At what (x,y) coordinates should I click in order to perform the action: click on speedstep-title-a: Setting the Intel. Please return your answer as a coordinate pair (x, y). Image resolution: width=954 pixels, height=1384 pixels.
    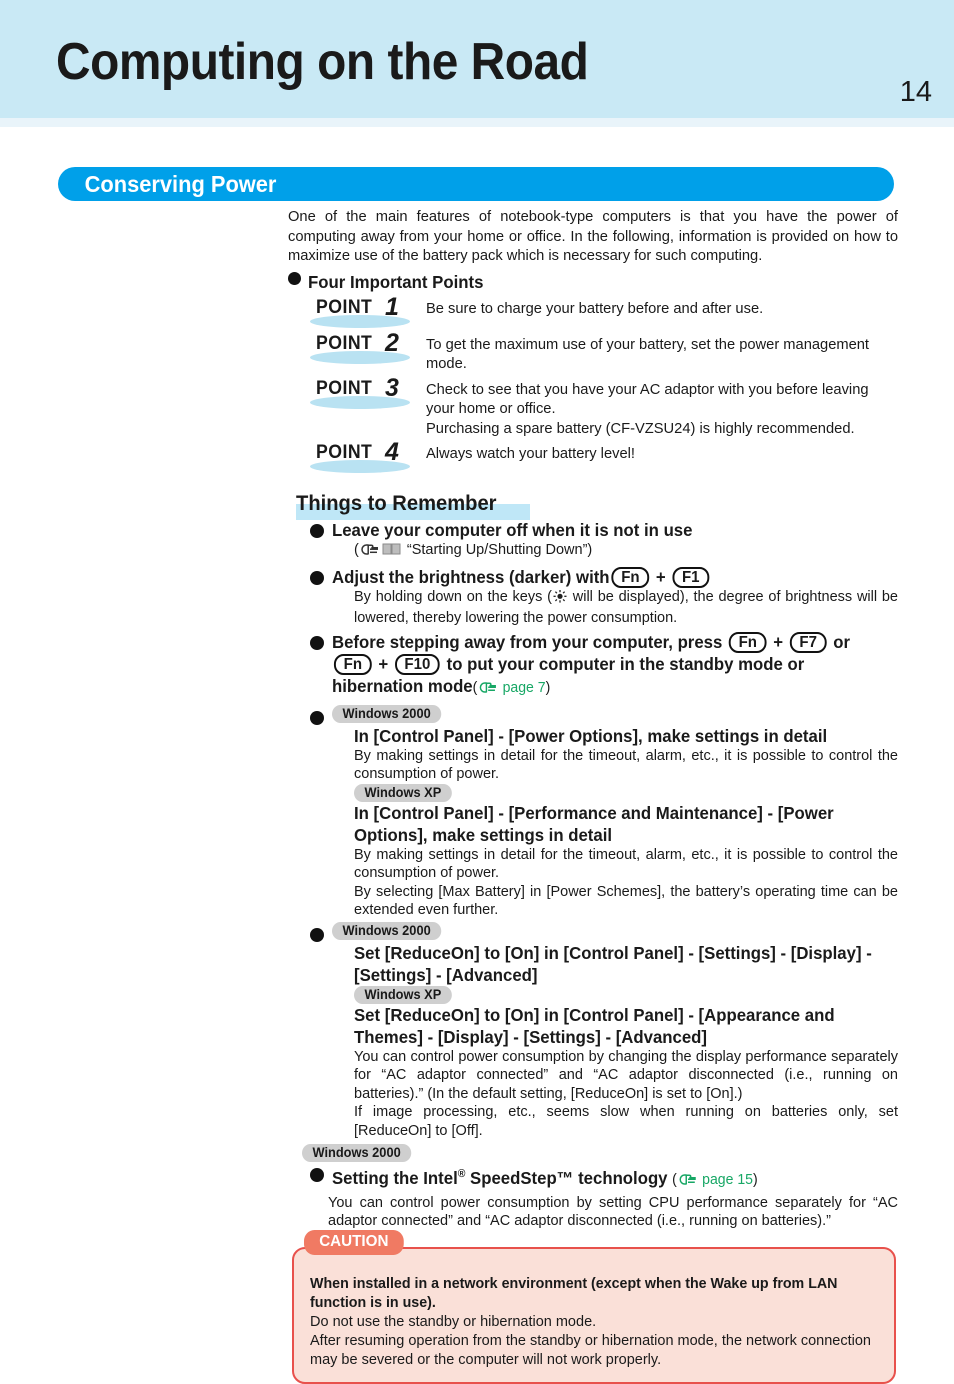
    Looking at the image, I should click on (395, 1177).